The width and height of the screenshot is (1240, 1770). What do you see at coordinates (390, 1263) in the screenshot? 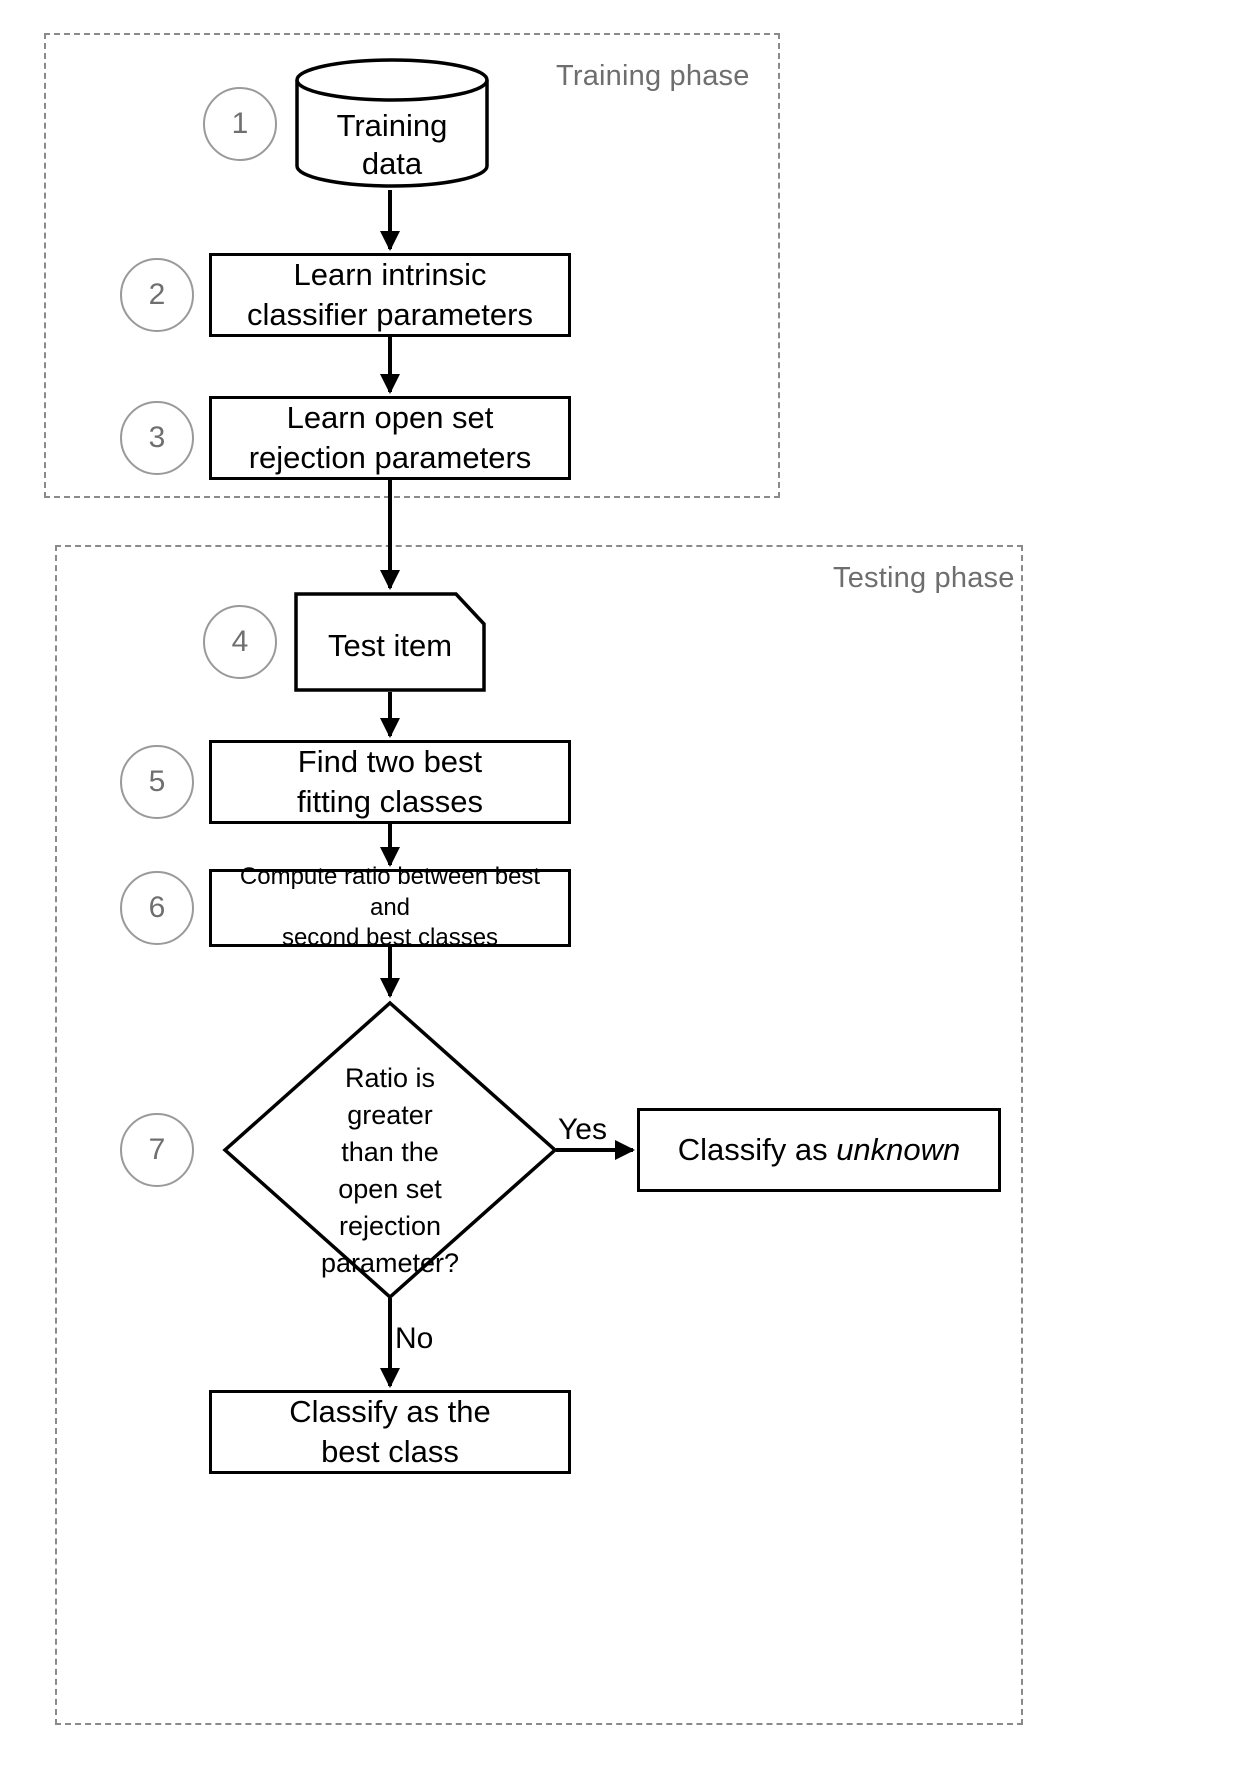
I see `decision-line-6: parameter?` at bounding box center [390, 1263].